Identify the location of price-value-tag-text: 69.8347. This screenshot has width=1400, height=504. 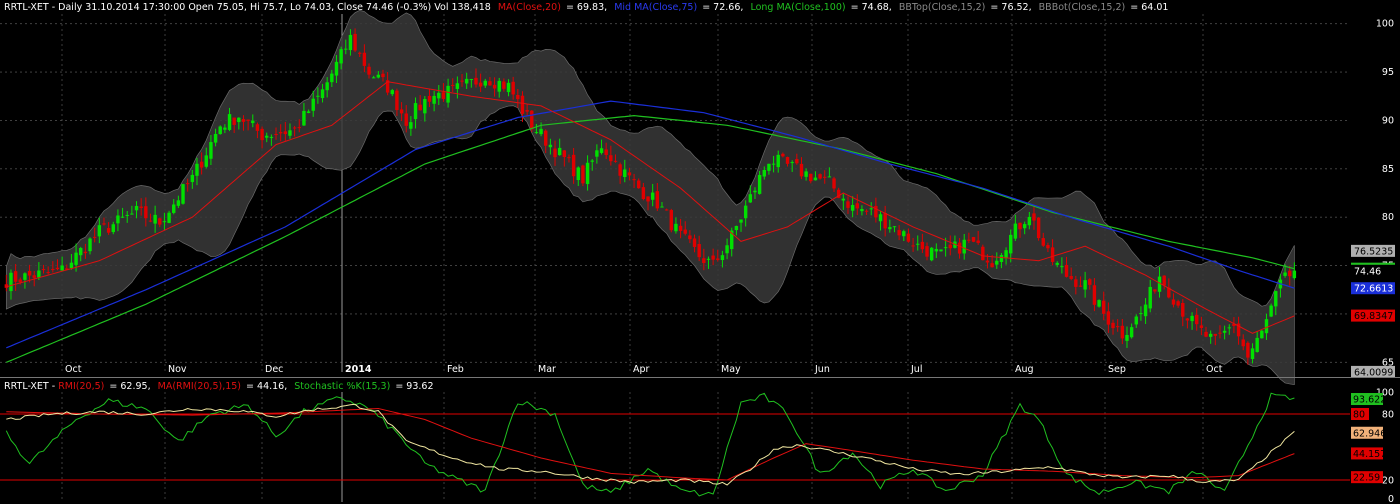
(1373, 316).